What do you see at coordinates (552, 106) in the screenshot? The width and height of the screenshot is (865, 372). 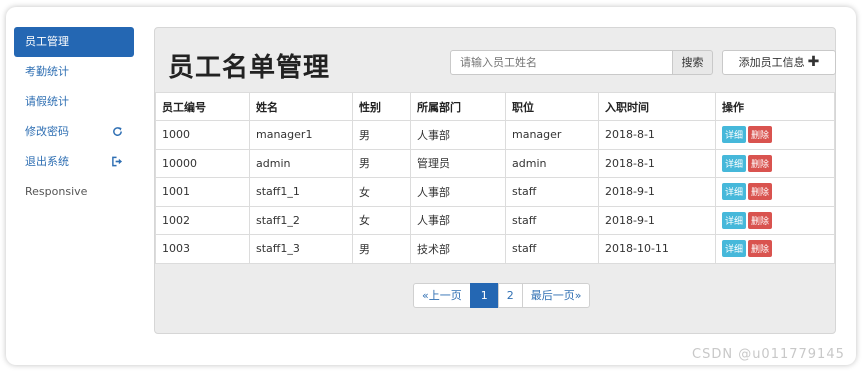 I see `column-header: 职位` at bounding box center [552, 106].